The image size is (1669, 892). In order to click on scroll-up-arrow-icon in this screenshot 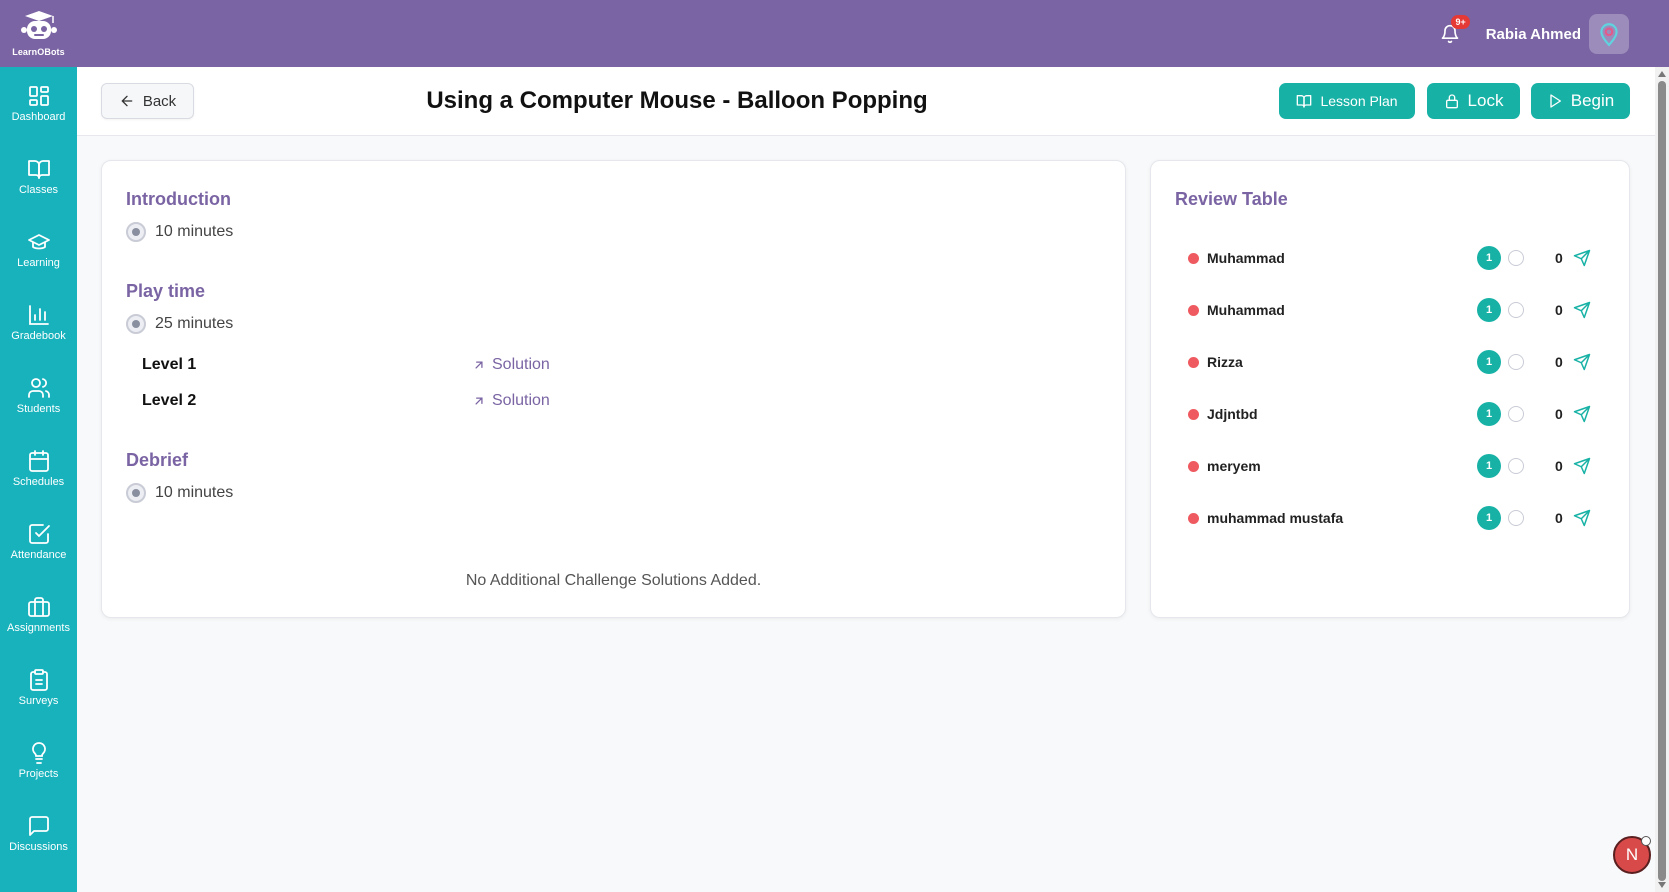, I will do `click(1662, 74)`.